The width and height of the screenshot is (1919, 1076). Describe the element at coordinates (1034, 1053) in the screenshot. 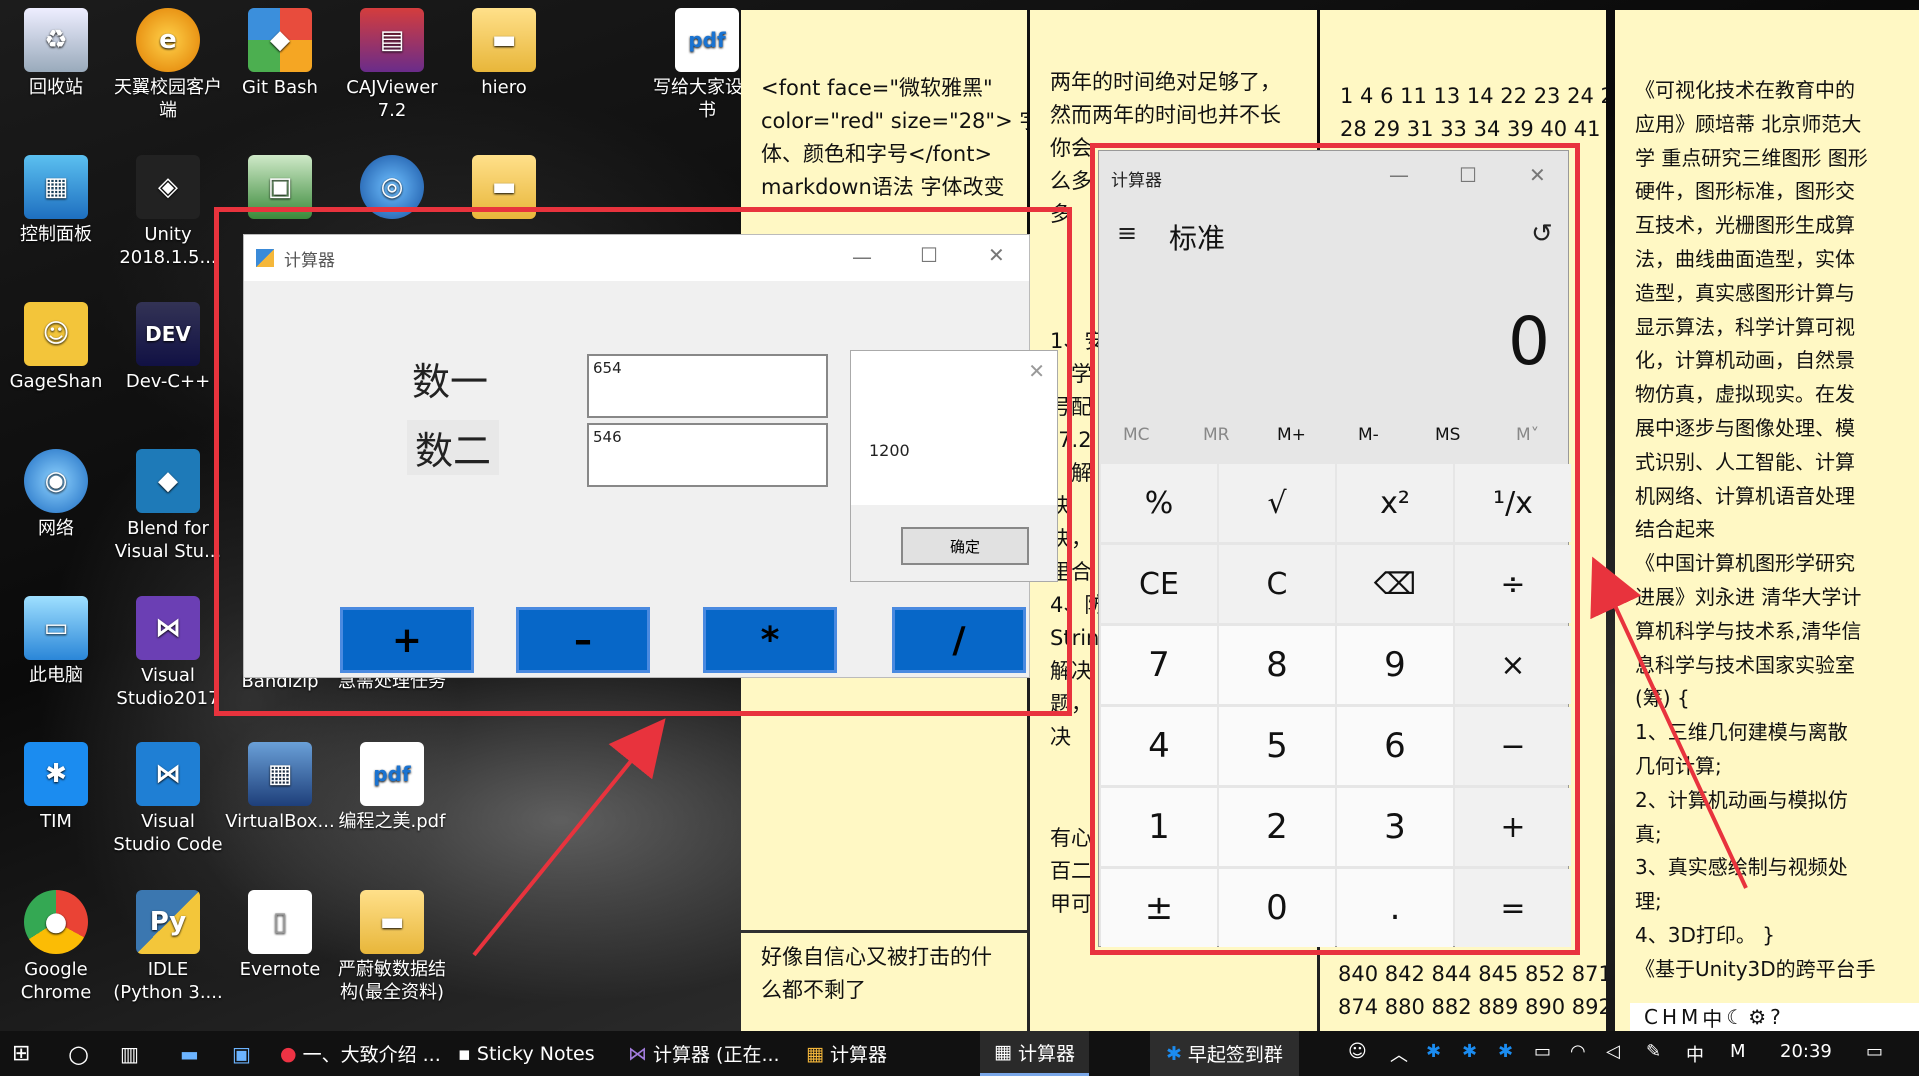

I see `taskbar-calculator-win: ▦ 计算器` at that location.